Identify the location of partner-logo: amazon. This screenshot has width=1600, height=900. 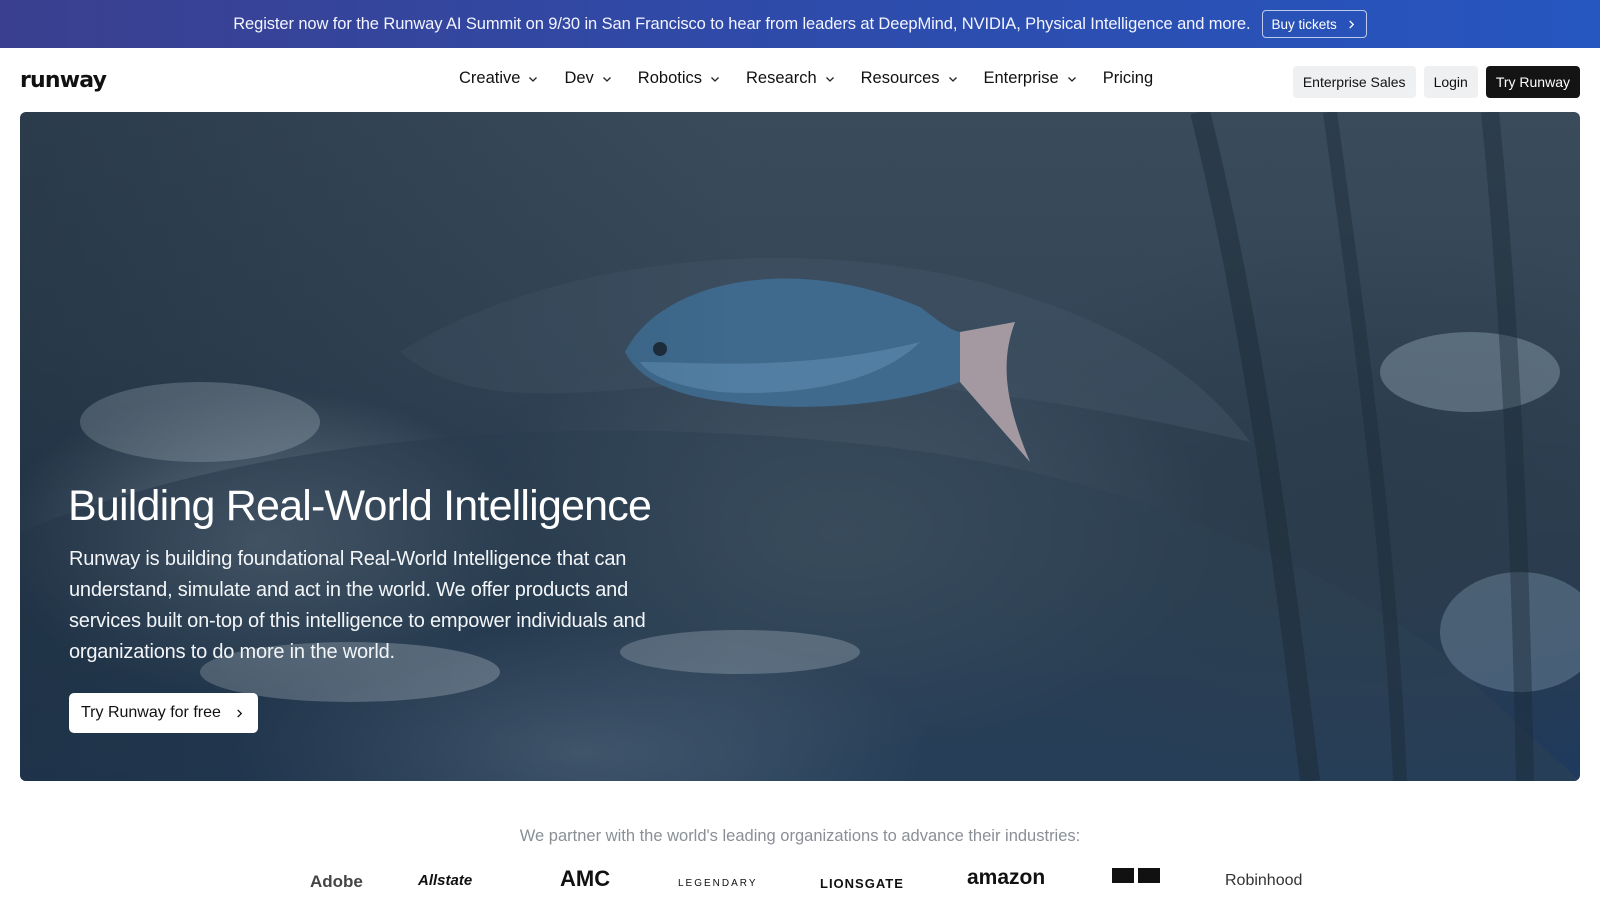
(1006, 878).